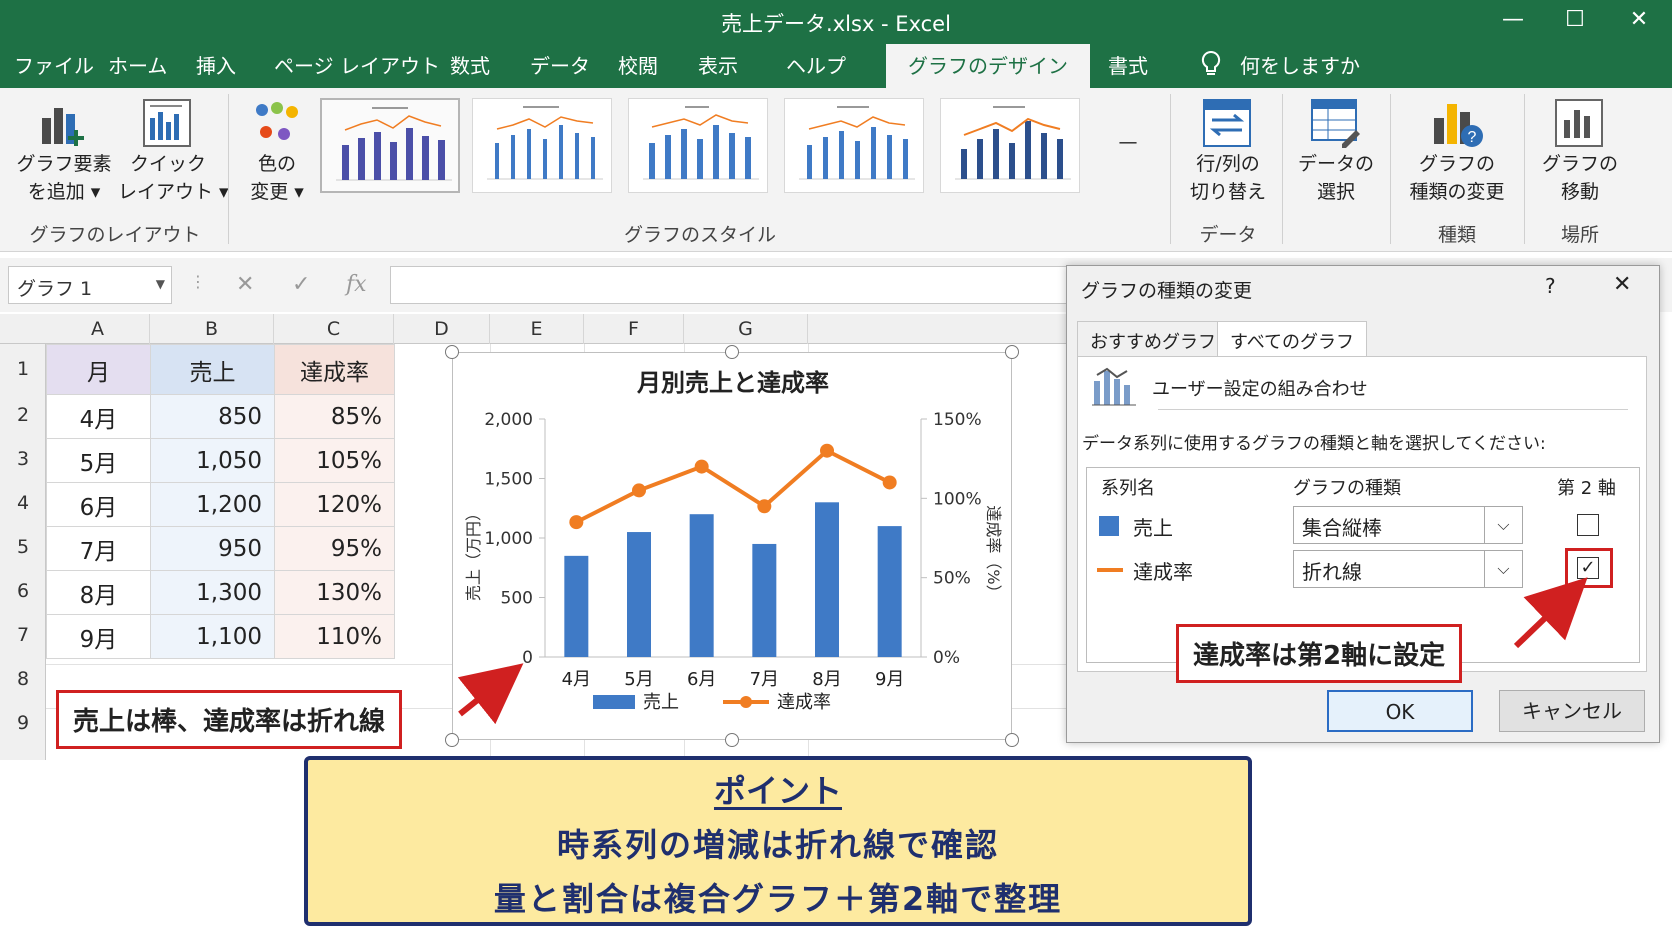 Image resolution: width=1672 pixels, height=941 pixels. What do you see at coordinates (778, 899) in the screenshot?
I see `point-line-2: 量と割合は複合グラフ＋第2軸で整理` at bounding box center [778, 899].